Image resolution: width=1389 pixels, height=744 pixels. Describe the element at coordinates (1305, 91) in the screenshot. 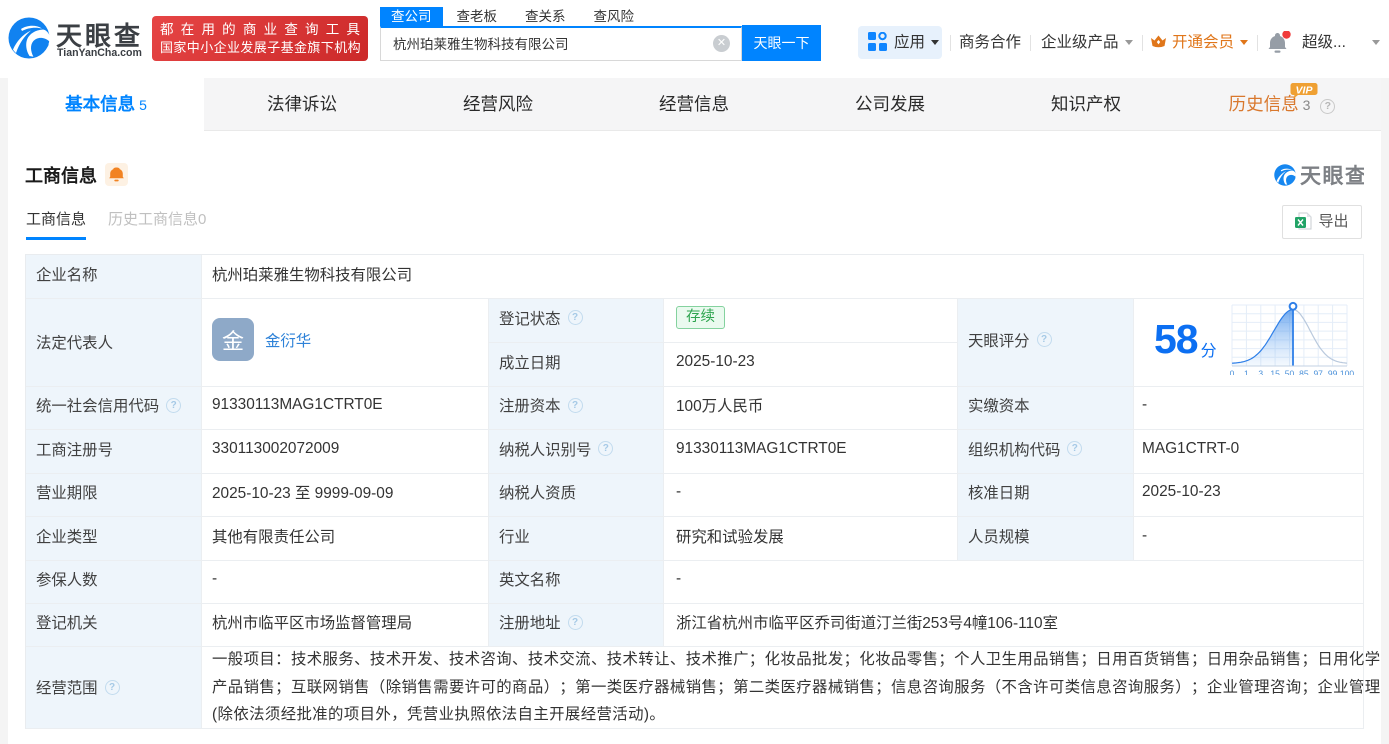

I see `svg-text: VIP` at that location.